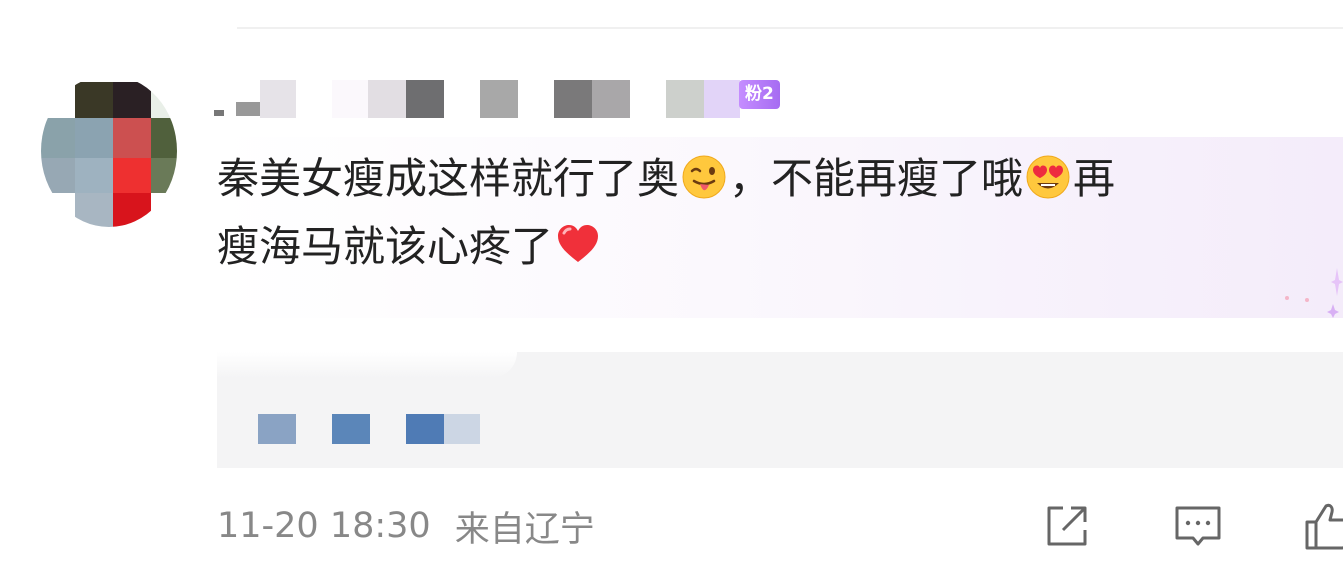 This screenshot has width=1343, height=567. Describe the element at coordinates (324, 526) in the screenshot. I see `timestamp: 11-20 18:30` at that location.